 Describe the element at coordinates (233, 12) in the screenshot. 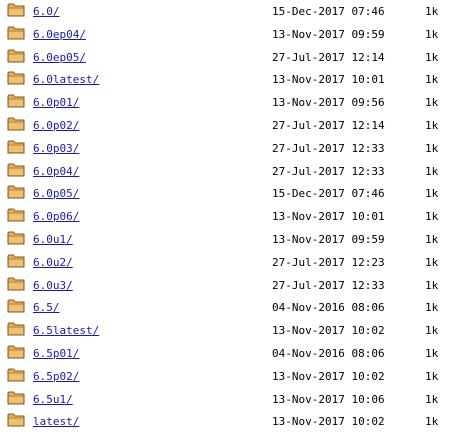

I see `list-item: 6.0/15-Dec-2017 07:46 1k` at that location.